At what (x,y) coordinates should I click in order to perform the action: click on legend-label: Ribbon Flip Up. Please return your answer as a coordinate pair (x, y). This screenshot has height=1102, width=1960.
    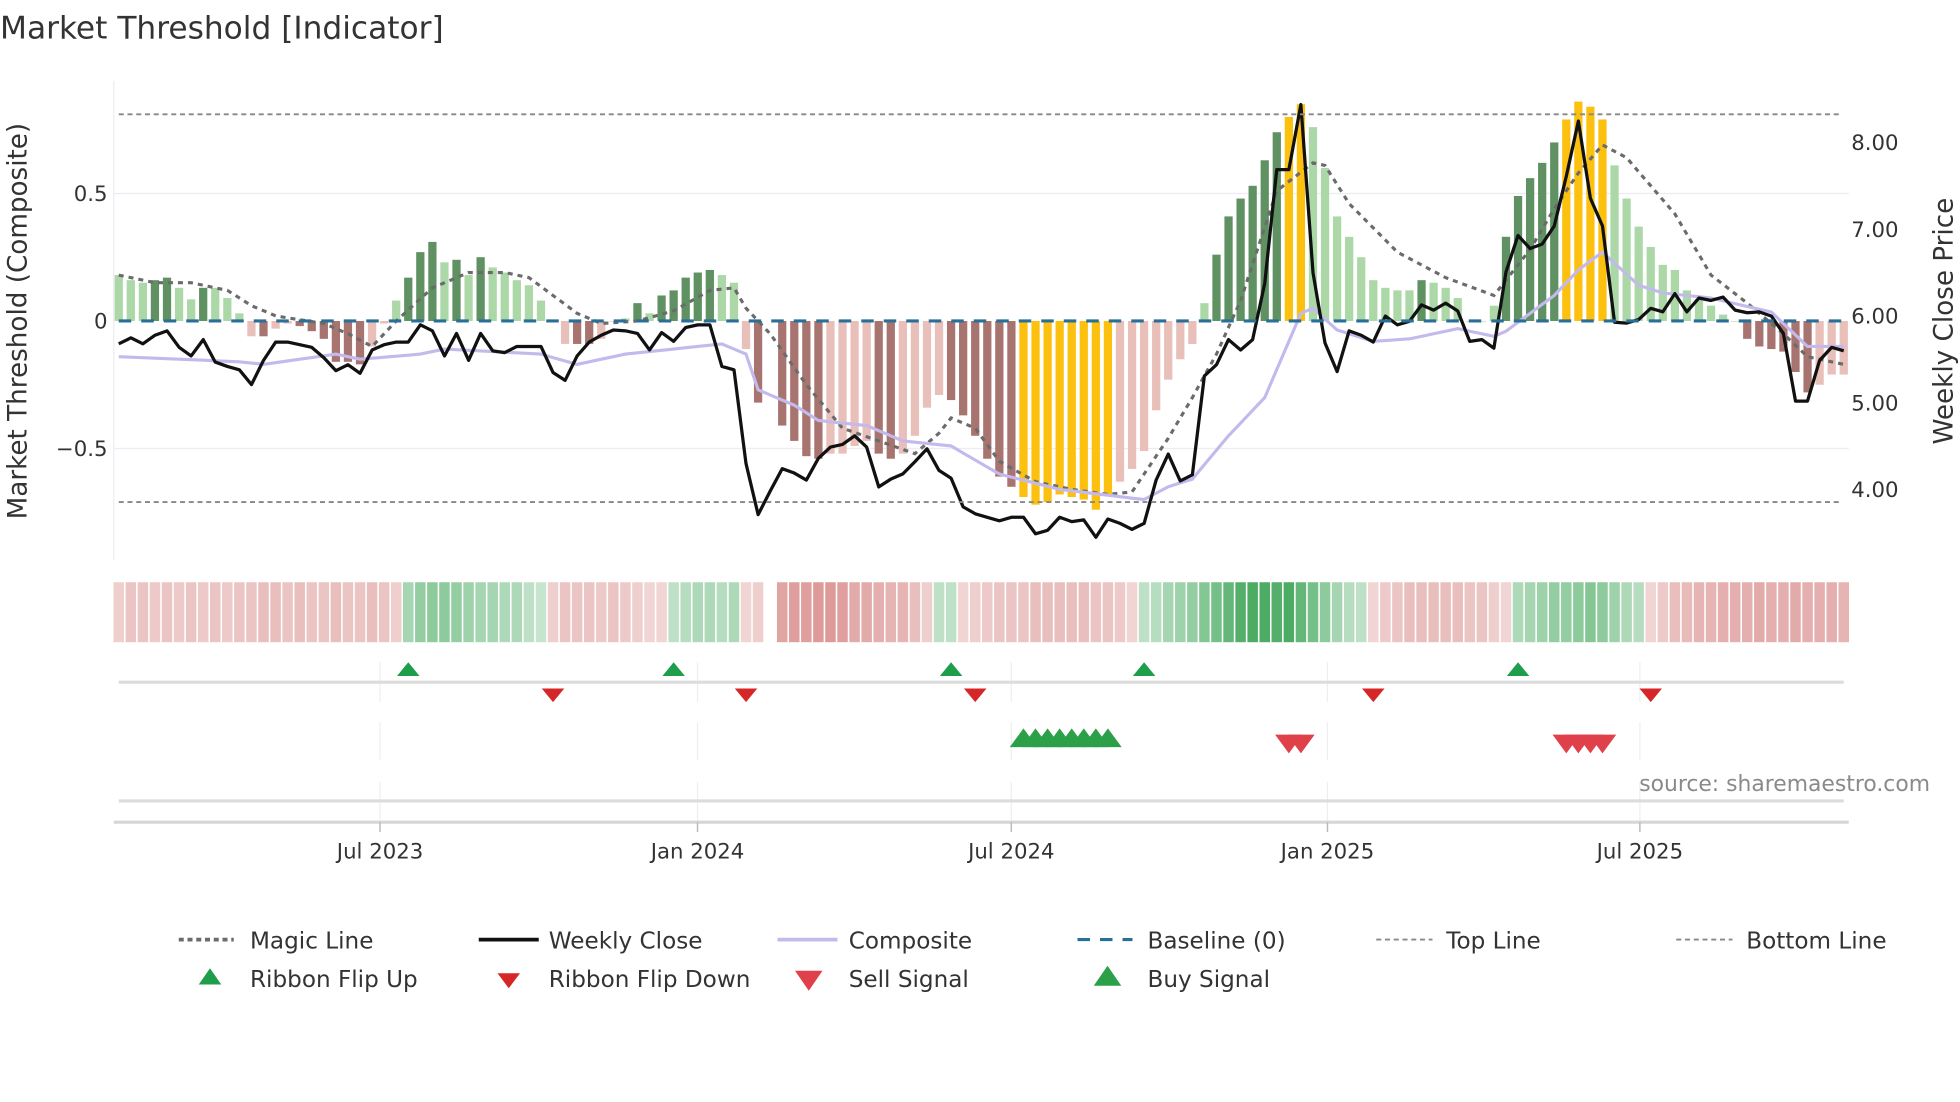
    Looking at the image, I should click on (334, 980).